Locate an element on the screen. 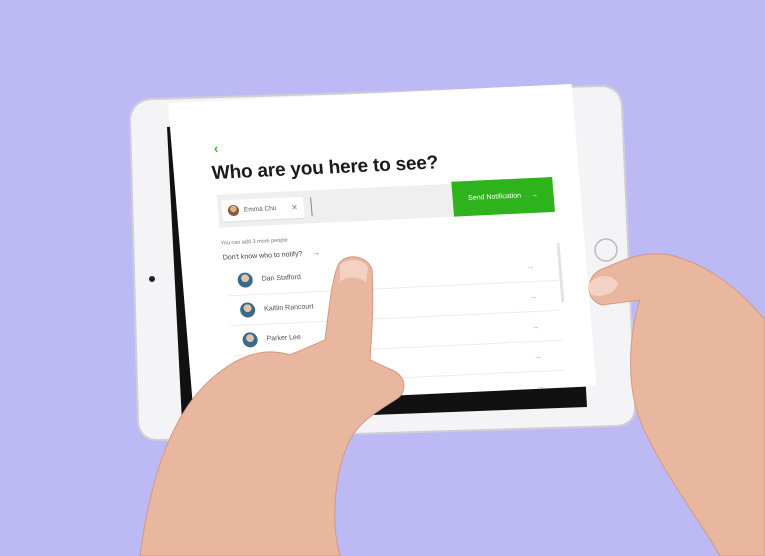 The height and width of the screenshot is (556, 765). recipient-input: Emma Chu ✕ is located at coordinates (337, 205).